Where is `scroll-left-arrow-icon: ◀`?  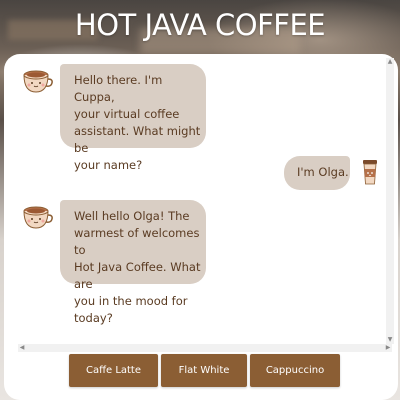 scroll-left-arrow-icon: ◀ is located at coordinates (22, 348).